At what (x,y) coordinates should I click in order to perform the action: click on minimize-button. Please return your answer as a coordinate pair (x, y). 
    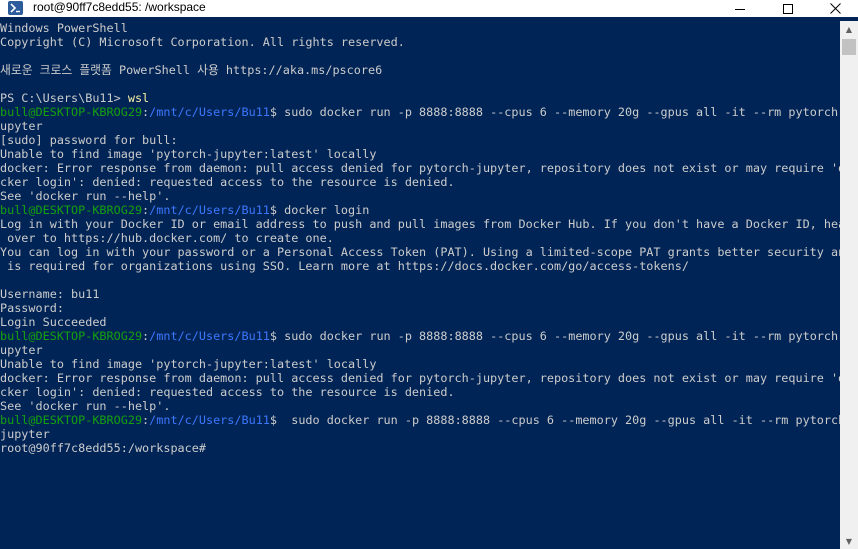
    Looking at the image, I should click on (740, 8).